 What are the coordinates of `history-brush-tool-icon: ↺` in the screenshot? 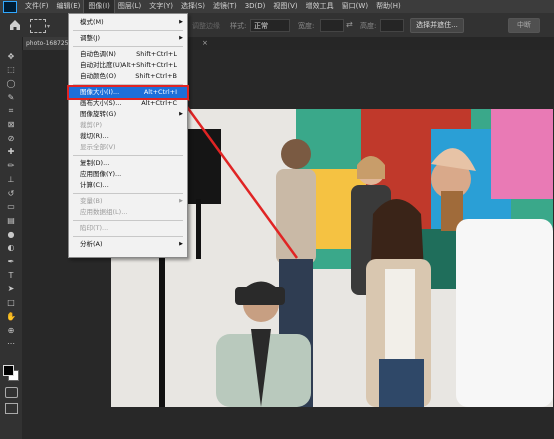 It's located at (11, 193).